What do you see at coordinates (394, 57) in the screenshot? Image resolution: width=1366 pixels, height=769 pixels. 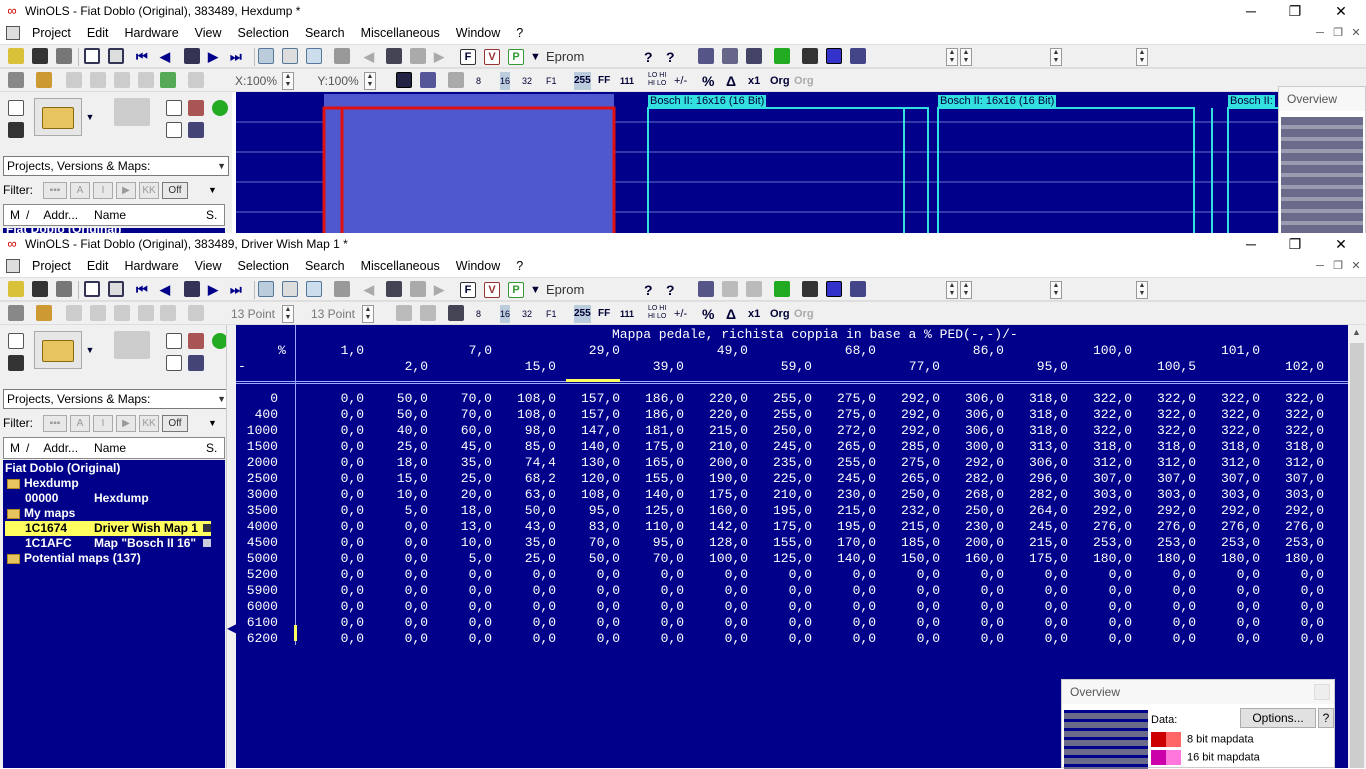 I see `search-mode-icon` at bounding box center [394, 57].